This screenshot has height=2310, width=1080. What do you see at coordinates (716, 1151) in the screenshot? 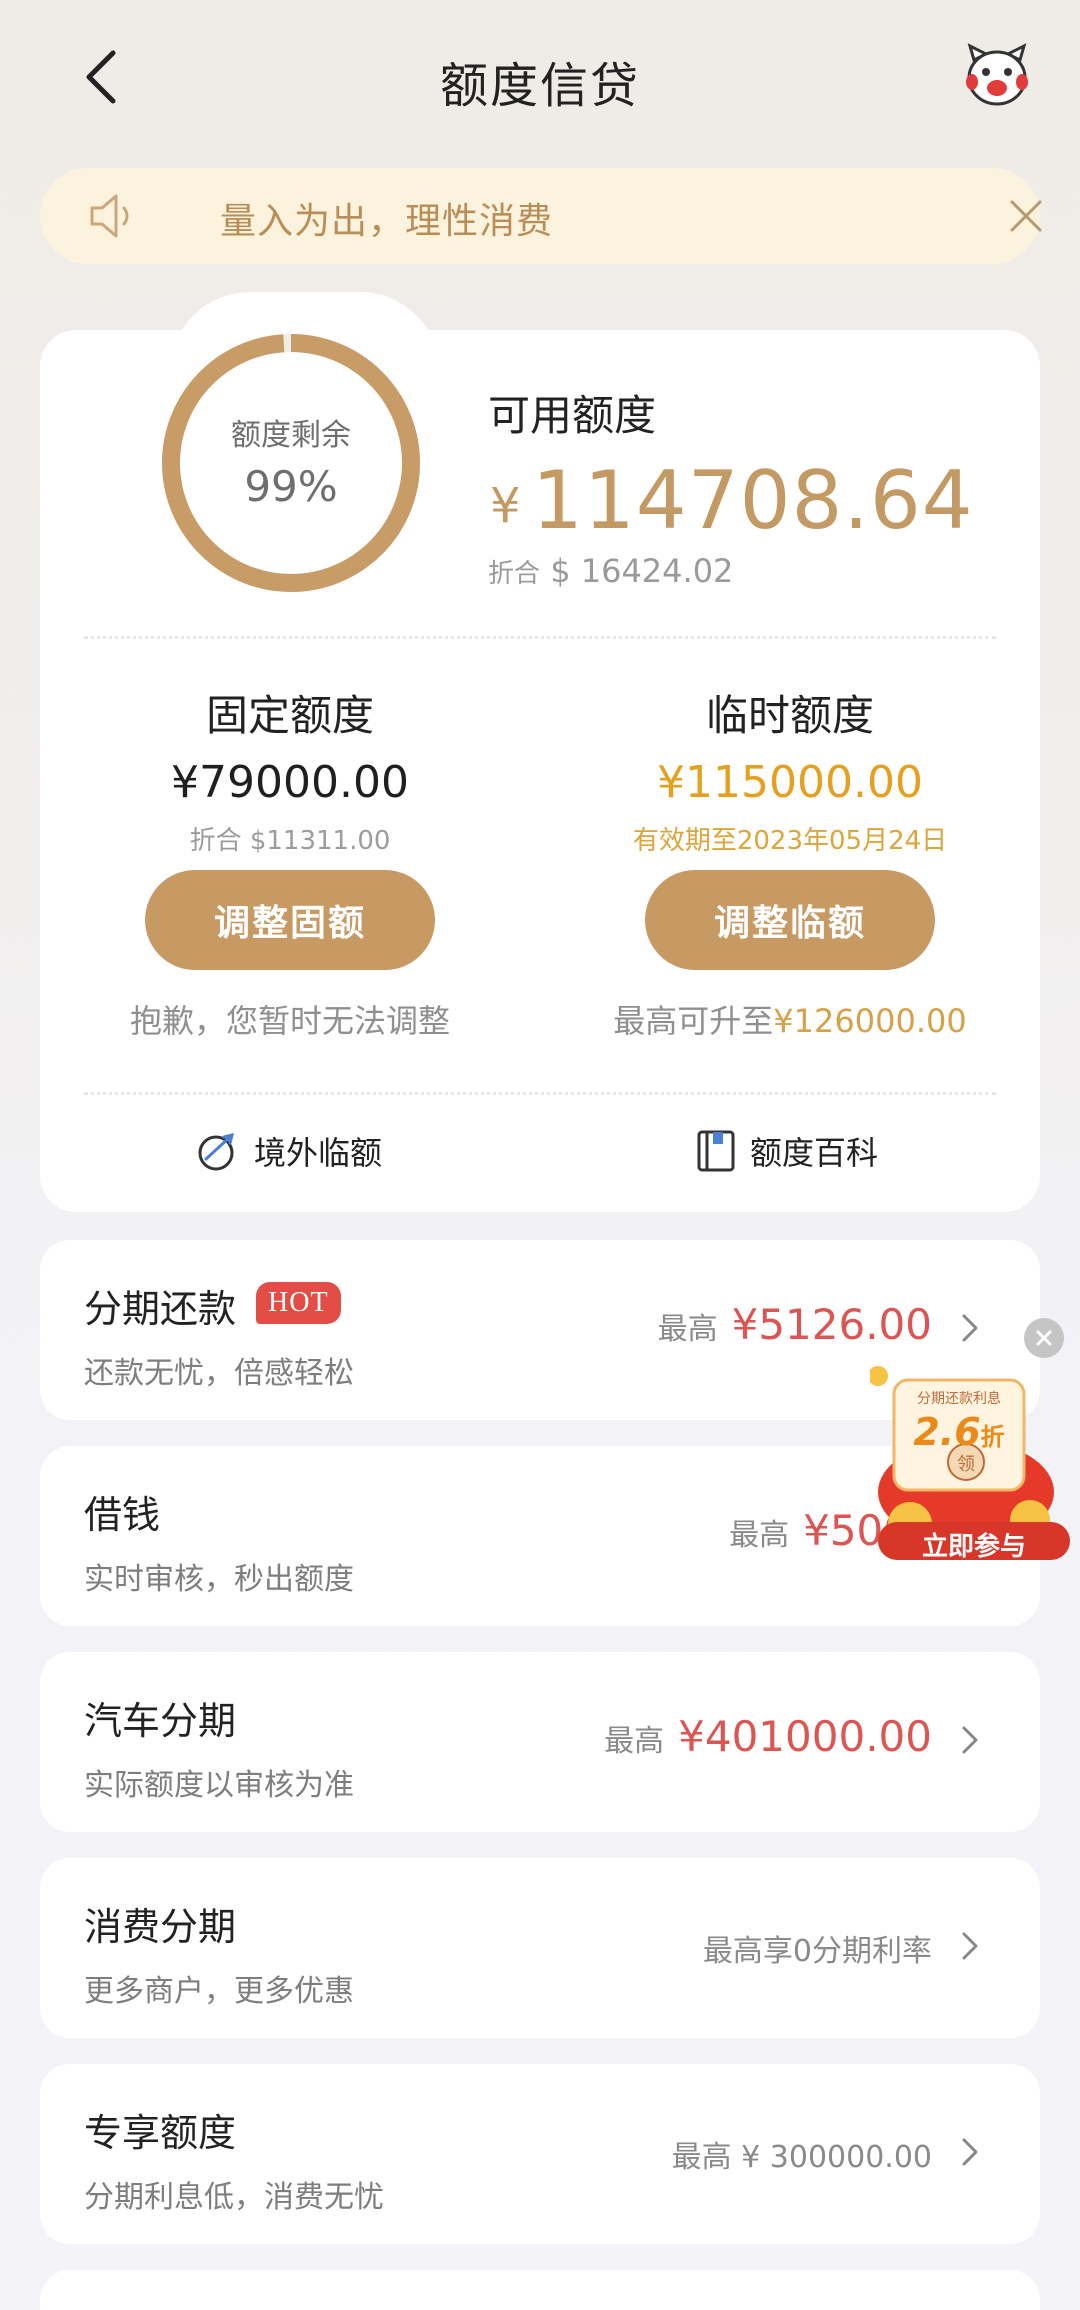
I see `book-icon` at bounding box center [716, 1151].